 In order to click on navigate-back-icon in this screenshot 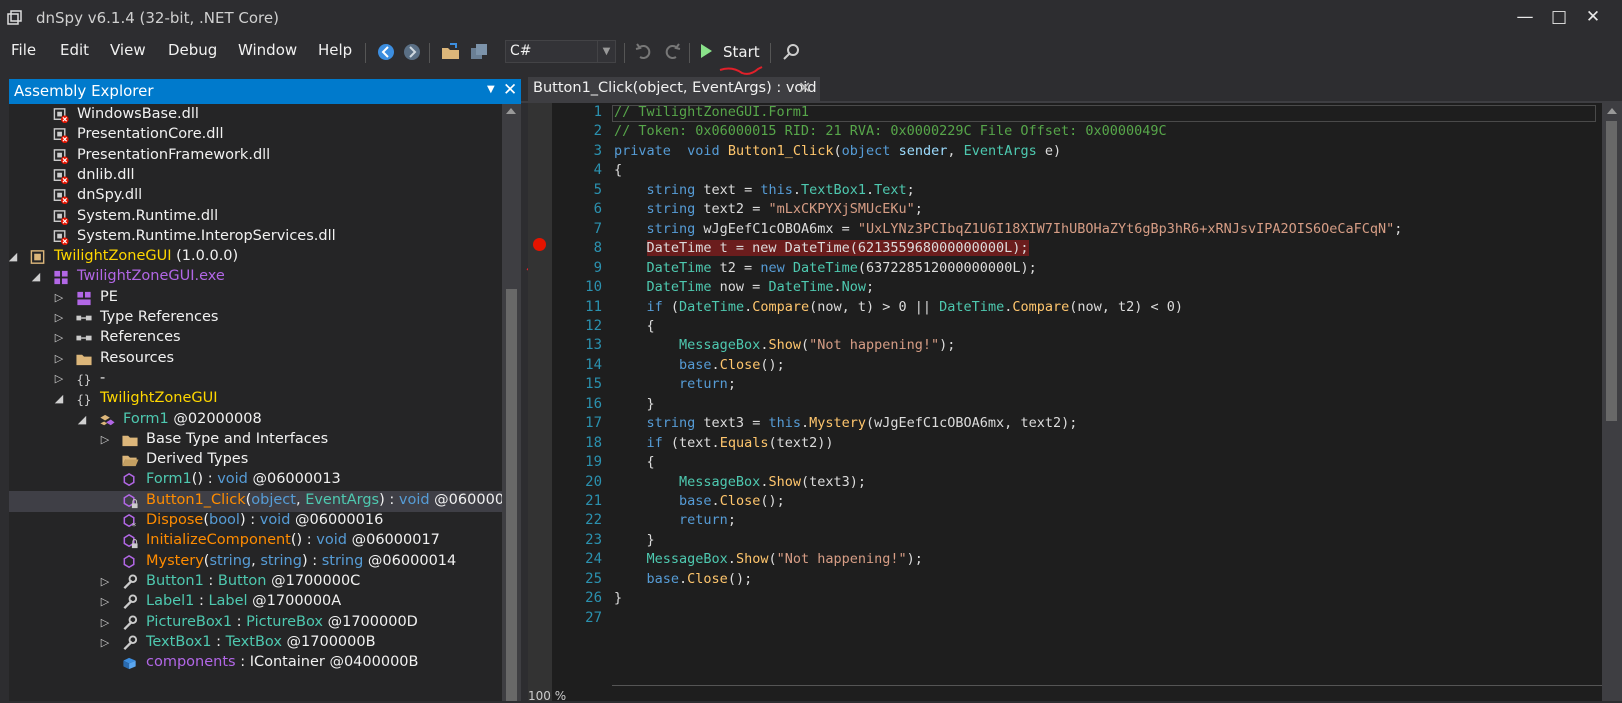, I will do `click(386, 52)`.